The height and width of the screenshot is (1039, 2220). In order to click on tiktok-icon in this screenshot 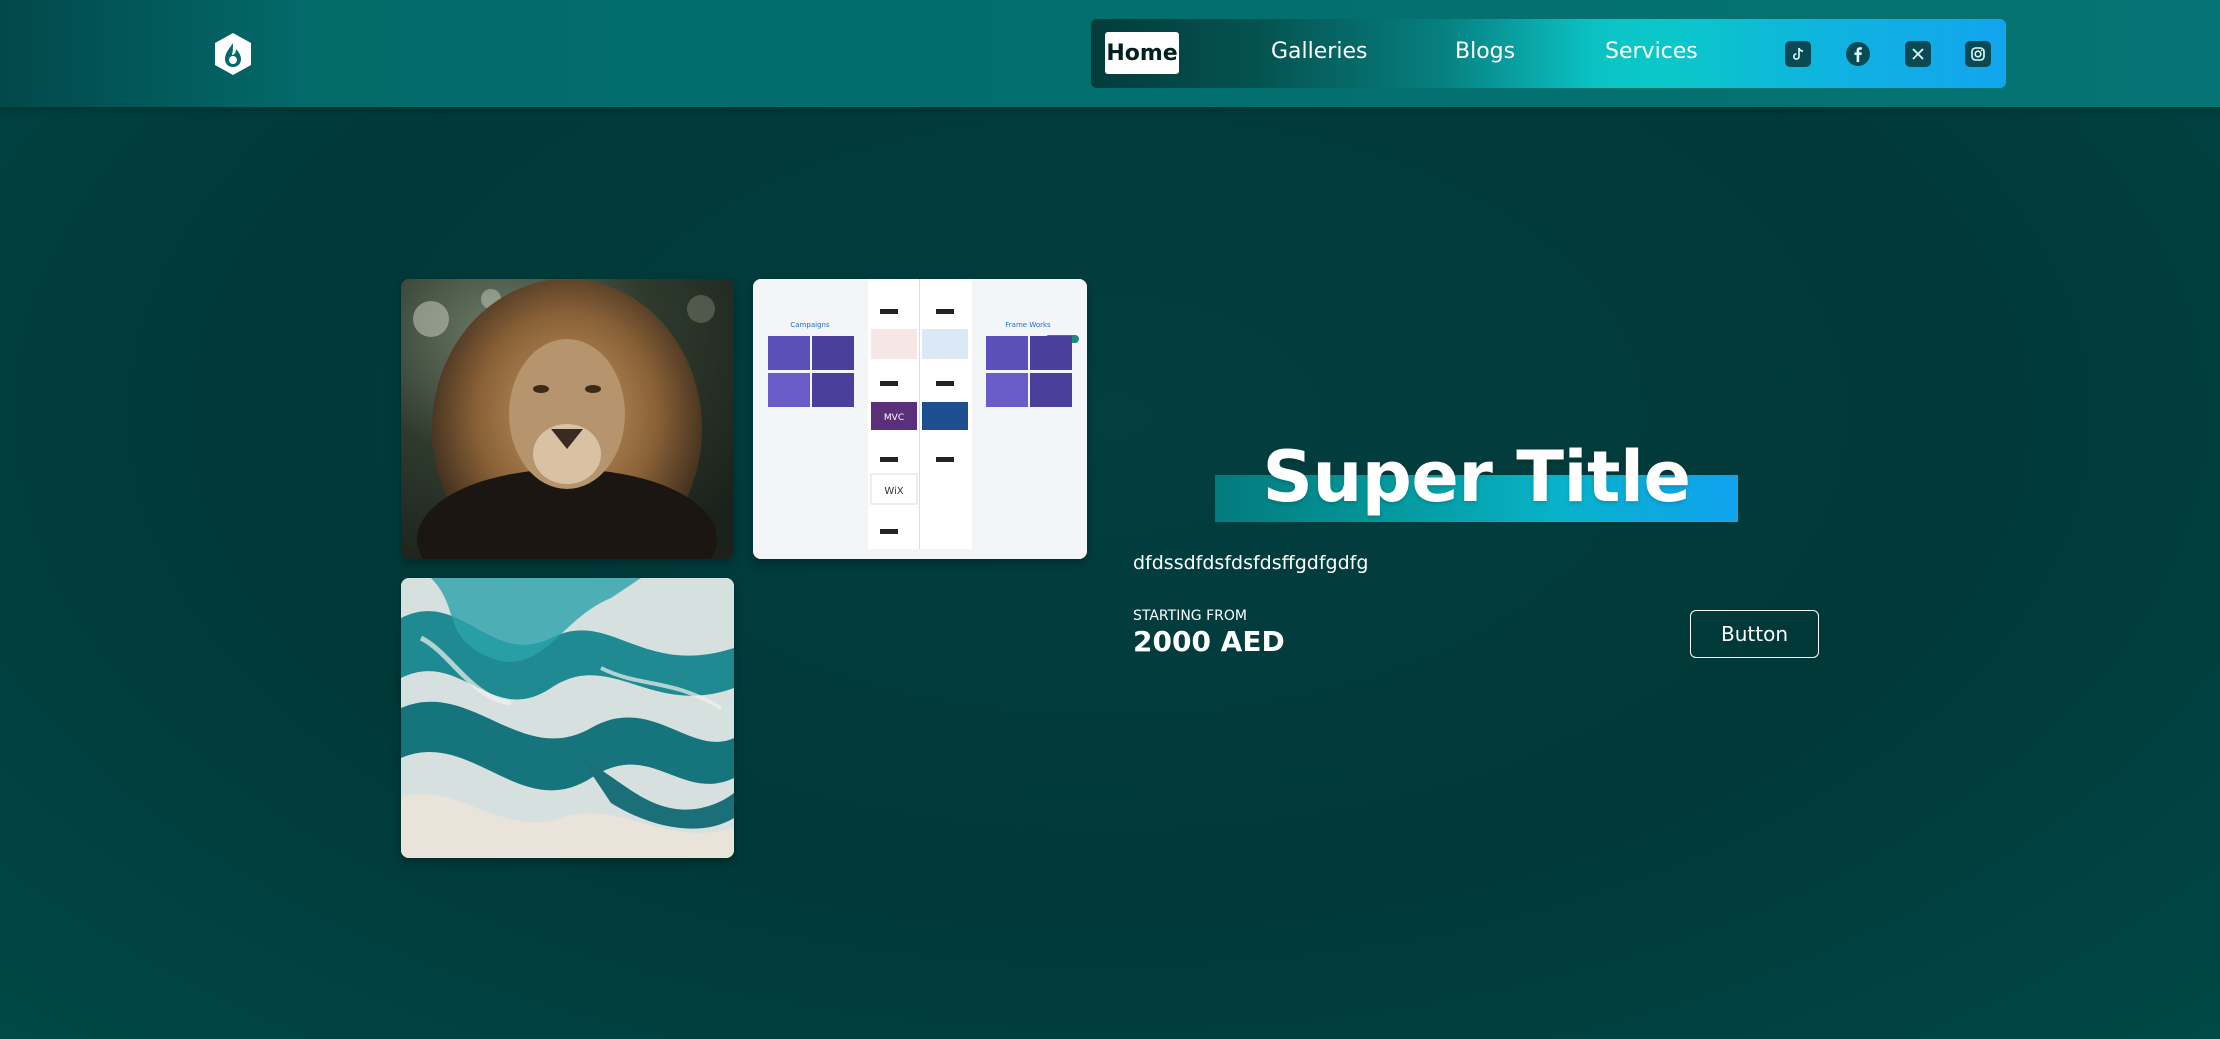, I will do `click(1798, 54)`.